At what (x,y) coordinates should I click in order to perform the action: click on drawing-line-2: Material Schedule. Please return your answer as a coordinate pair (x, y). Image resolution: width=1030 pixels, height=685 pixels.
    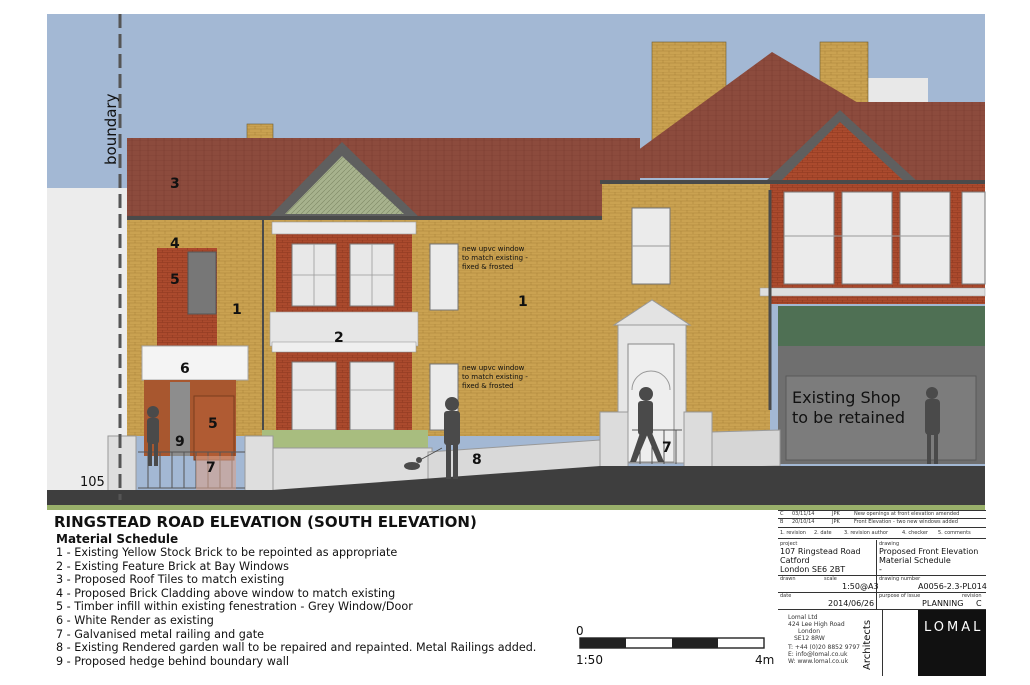
    Looking at the image, I should click on (915, 560).